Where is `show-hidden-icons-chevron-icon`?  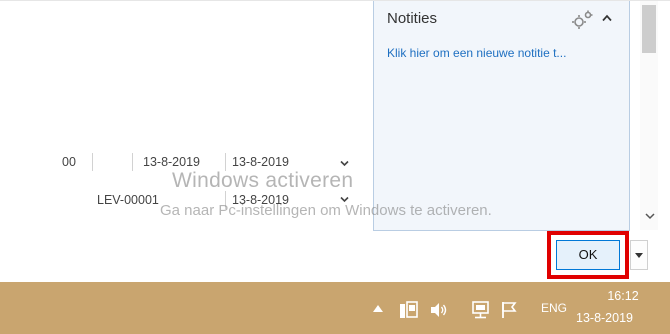 show-hidden-icons-chevron-icon is located at coordinates (378, 308).